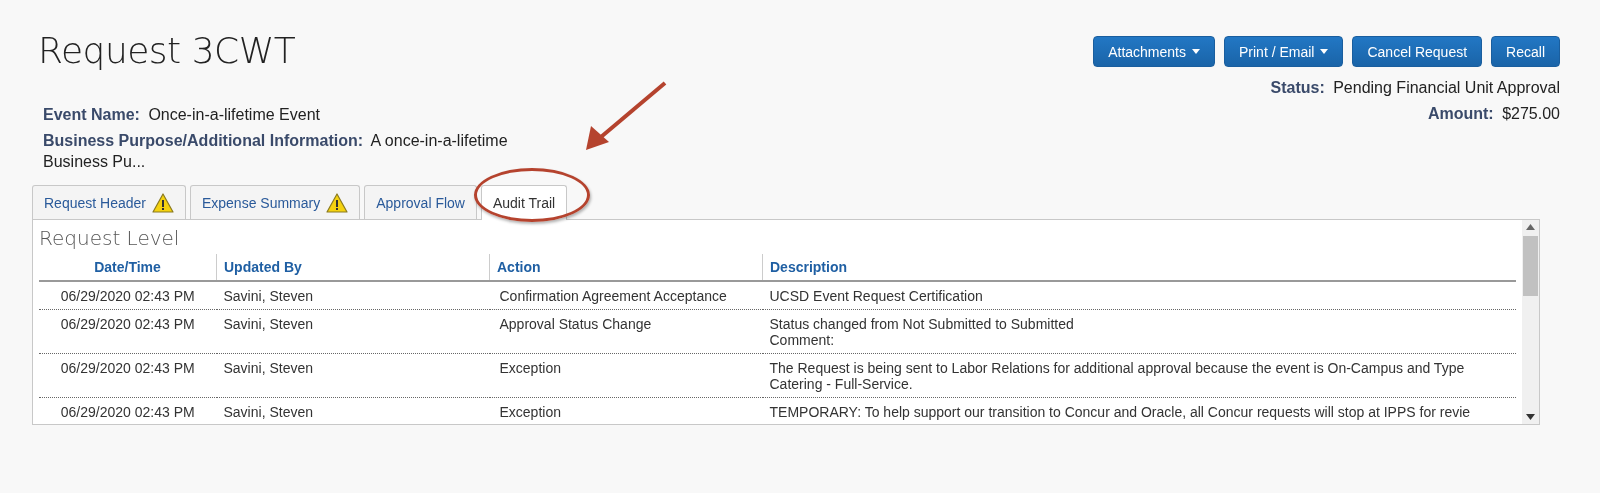 This screenshot has width=1600, height=493. I want to click on tab: Request Header, so click(109, 202).